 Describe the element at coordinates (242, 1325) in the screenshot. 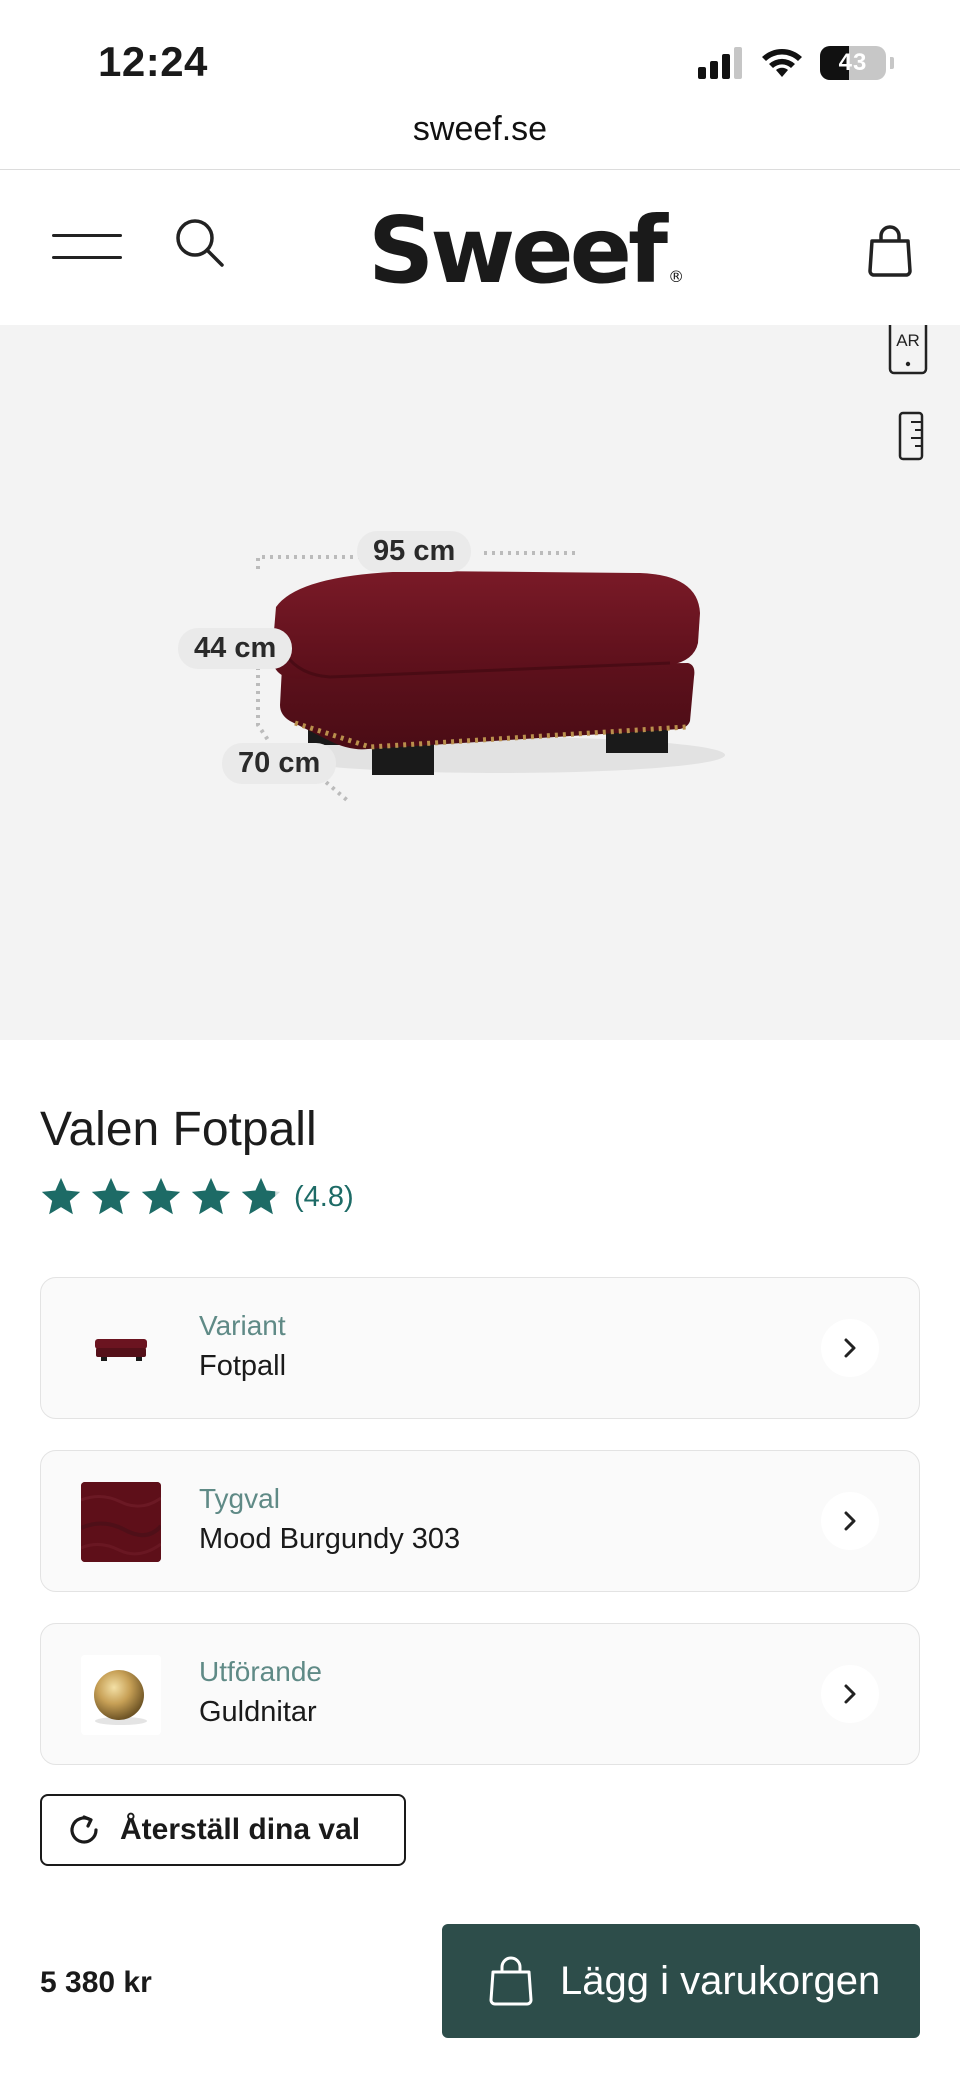

I see `option-label: Variant` at that location.